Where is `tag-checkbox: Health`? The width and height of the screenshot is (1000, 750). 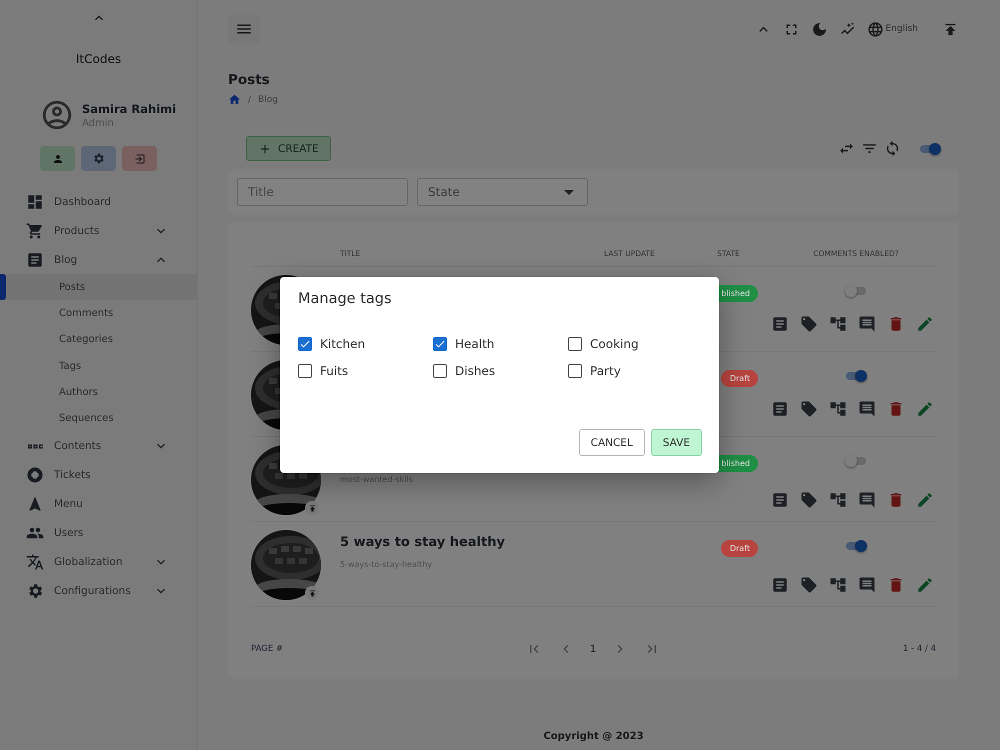
tag-checkbox: Health is located at coordinates (500, 344).